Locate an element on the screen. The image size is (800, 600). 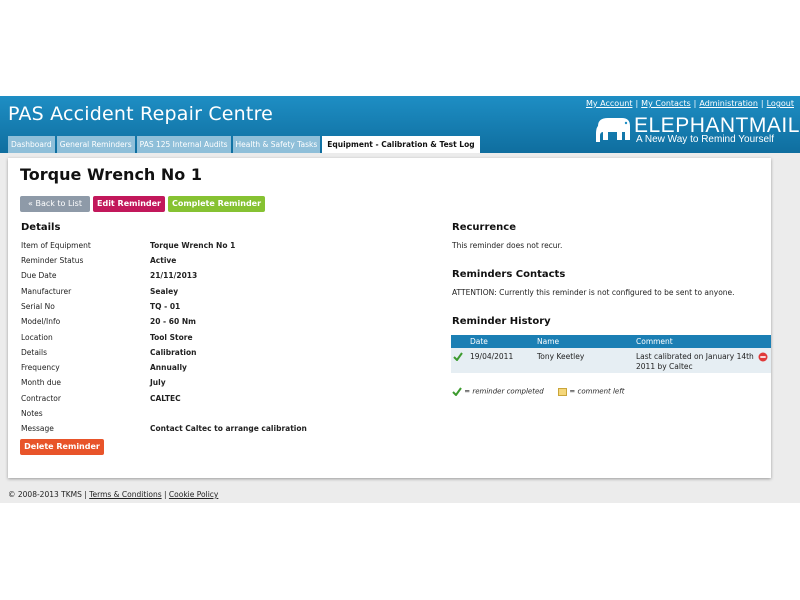
detail-value: July is located at coordinates (158, 382).